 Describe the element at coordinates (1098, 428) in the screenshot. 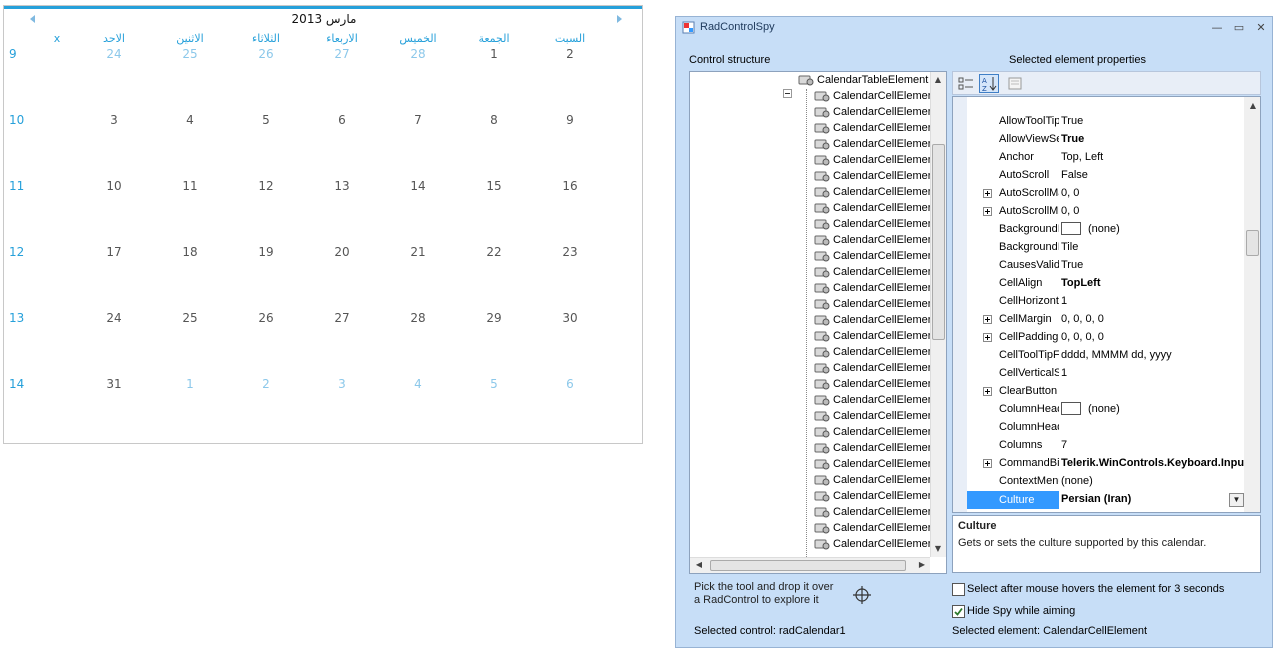

I see `property-row: ColumnHeaderText` at that location.